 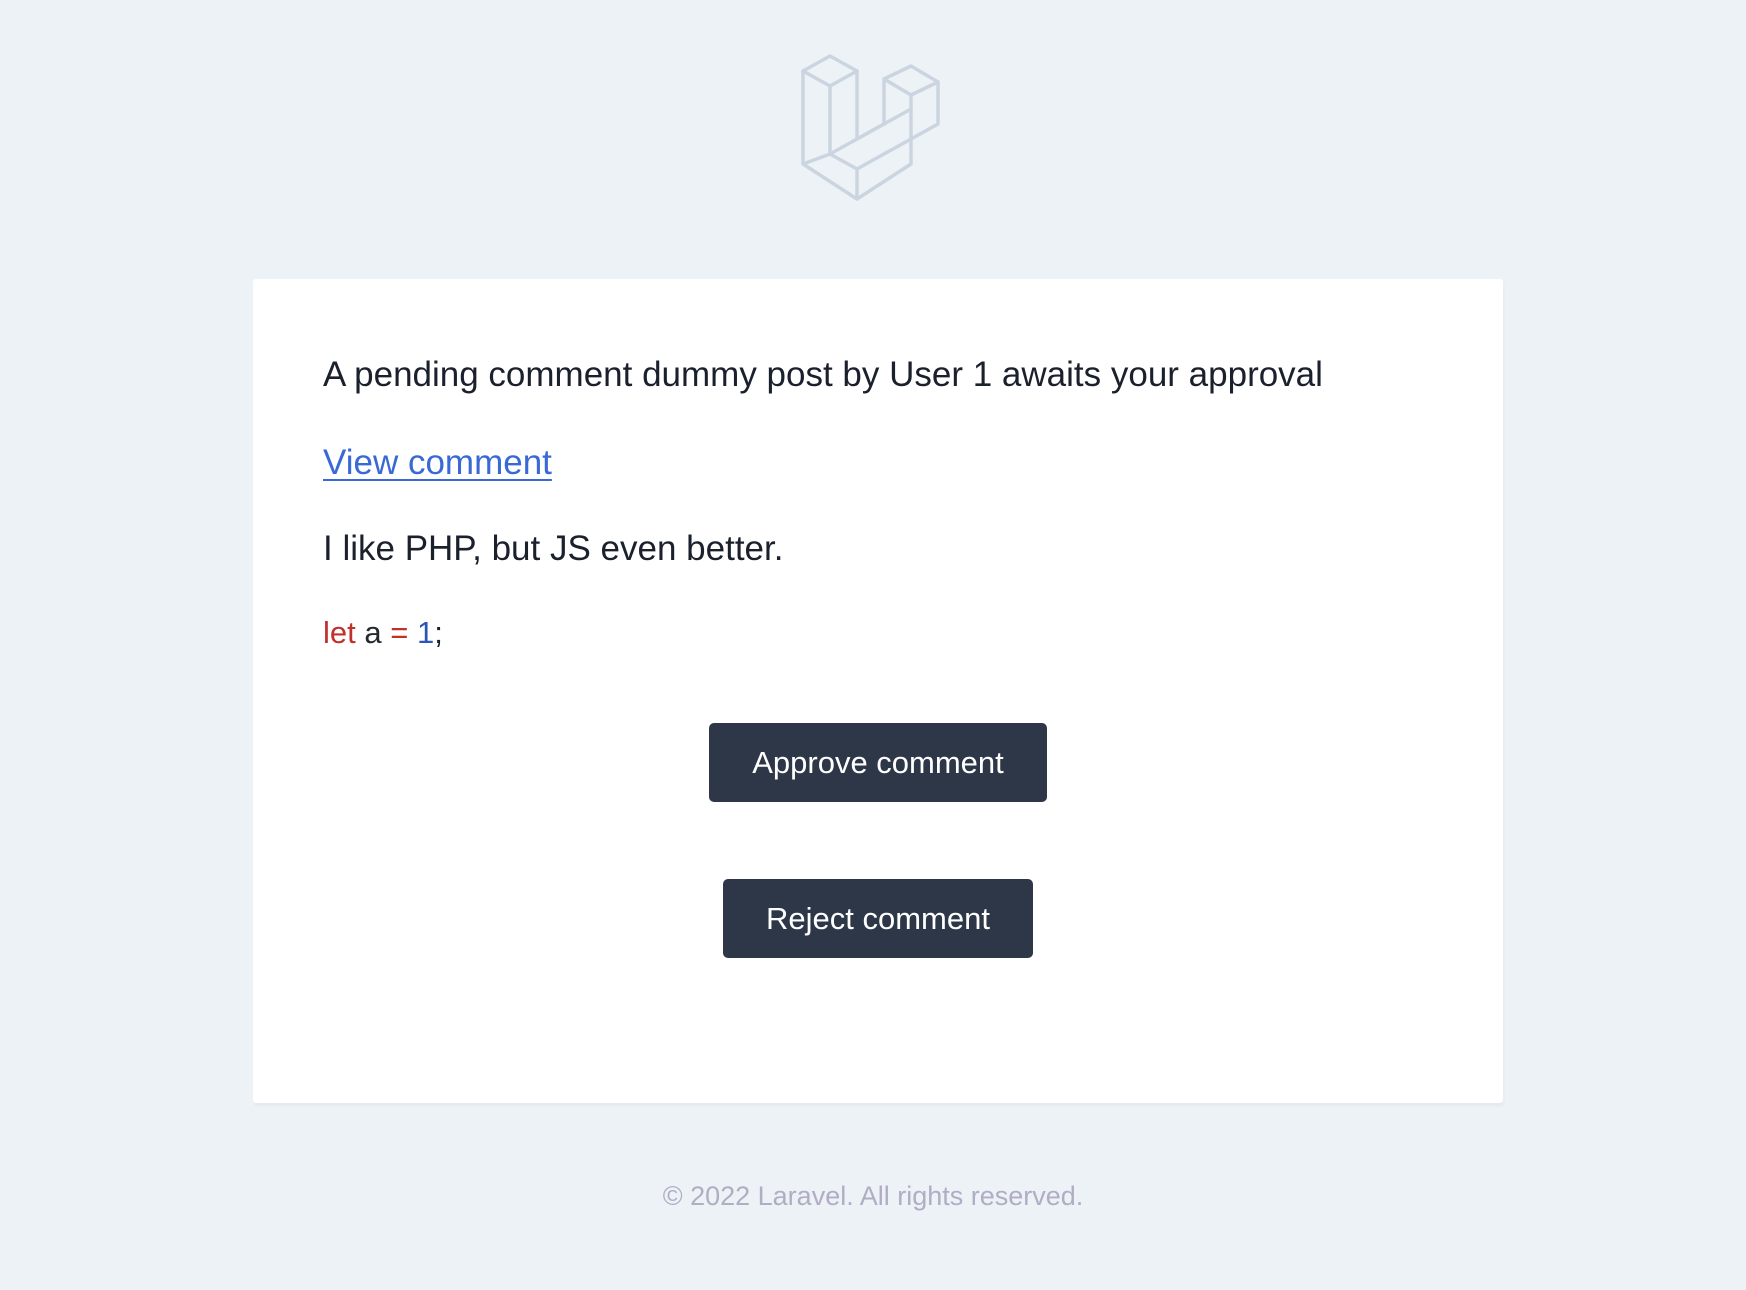 I want to click on view-comment-link: View comment, so click(x=437, y=463).